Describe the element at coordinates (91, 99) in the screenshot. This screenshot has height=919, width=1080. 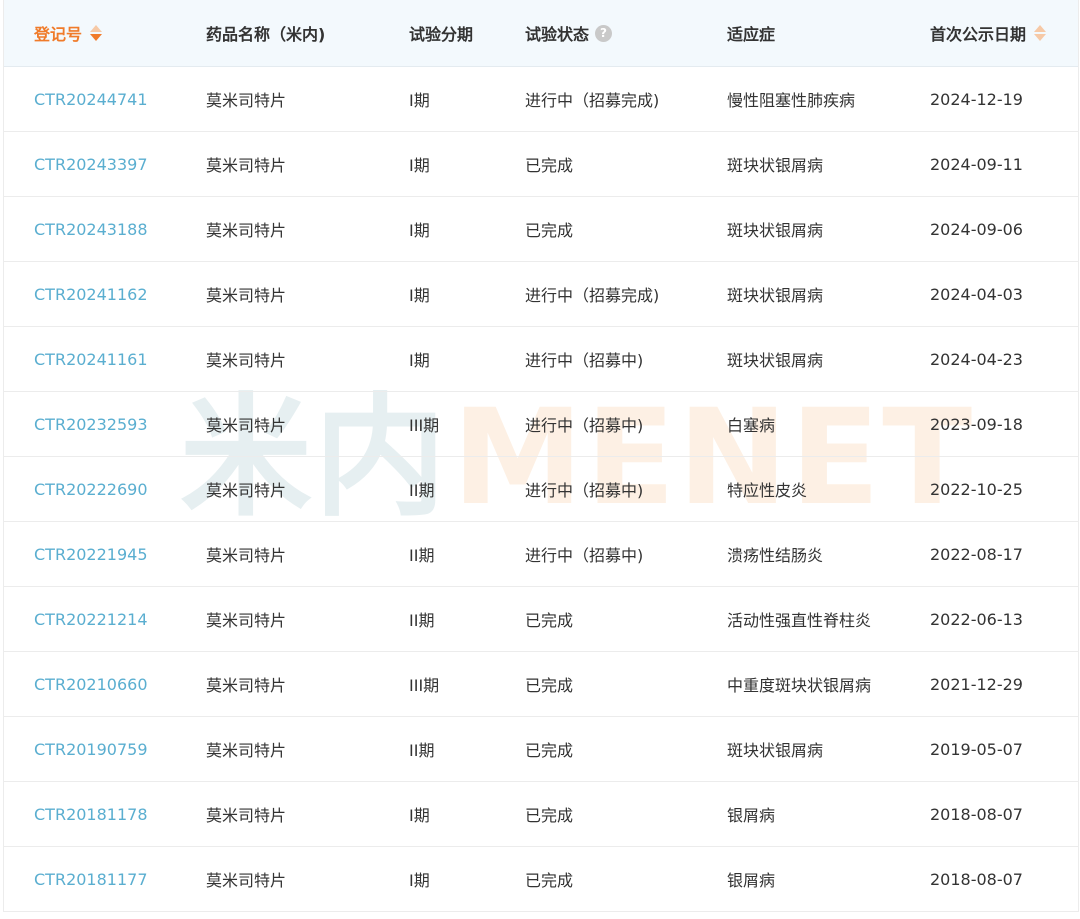
I see `reg-no-link: CTR20244741` at that location.